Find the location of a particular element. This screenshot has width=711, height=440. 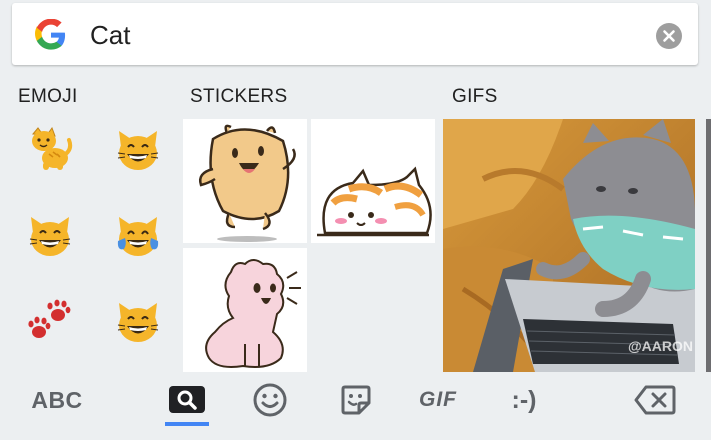

gif-watermark: @AARON is located at coordinates (660, 346).